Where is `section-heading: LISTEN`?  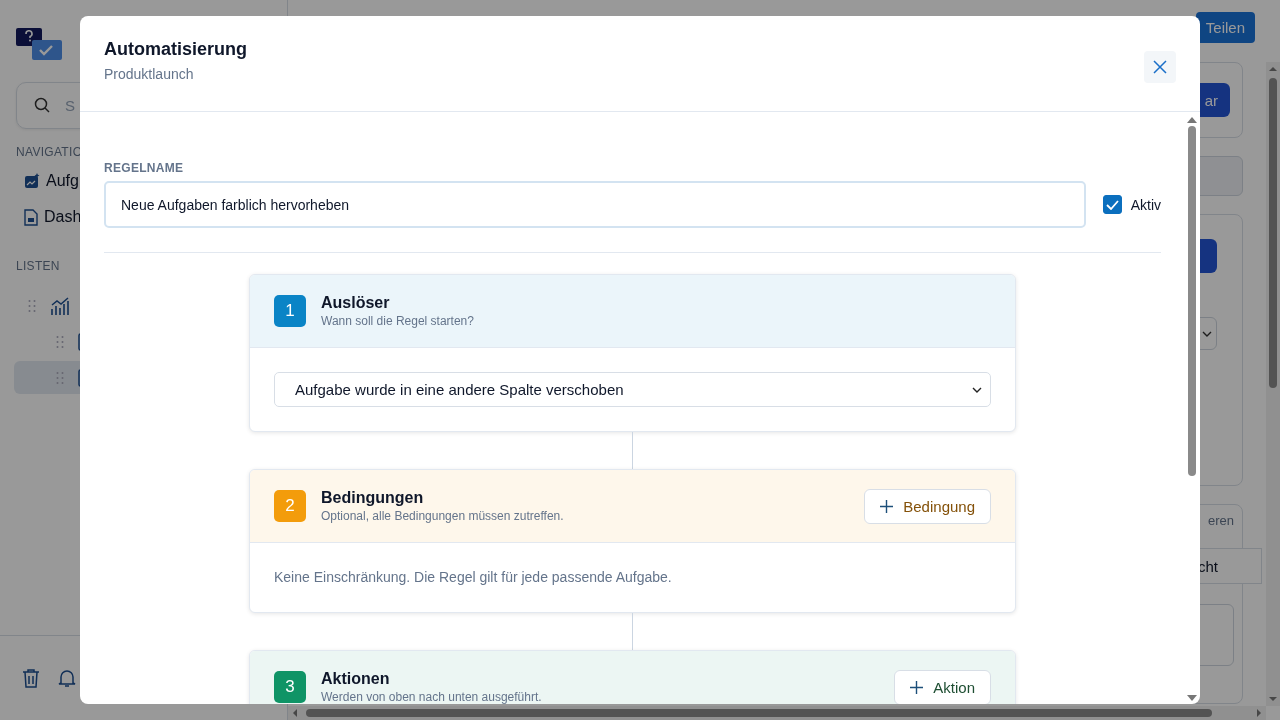 section-heading: LISTEN is located at coordinates (38, 266).